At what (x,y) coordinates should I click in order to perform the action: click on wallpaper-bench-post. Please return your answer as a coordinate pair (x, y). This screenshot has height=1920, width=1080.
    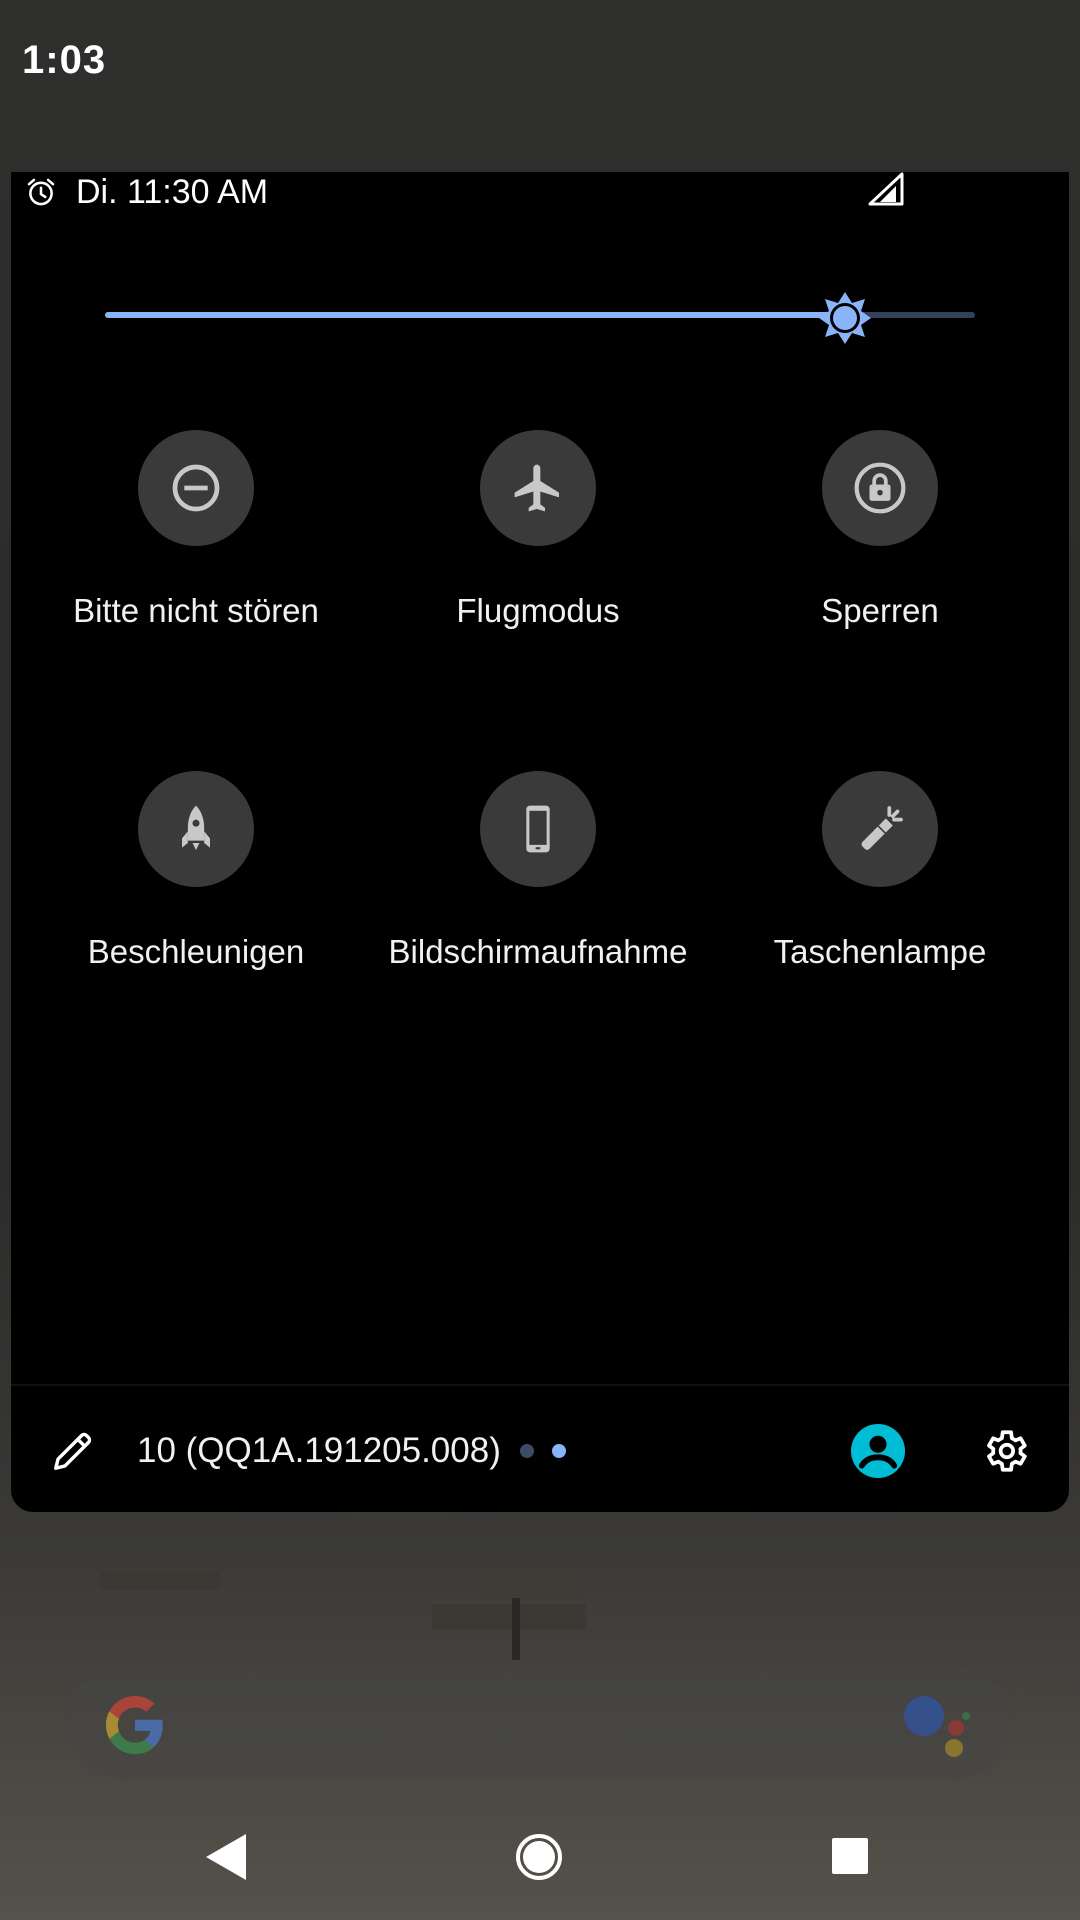
    Looking at the image, I should click on (516, 1629).